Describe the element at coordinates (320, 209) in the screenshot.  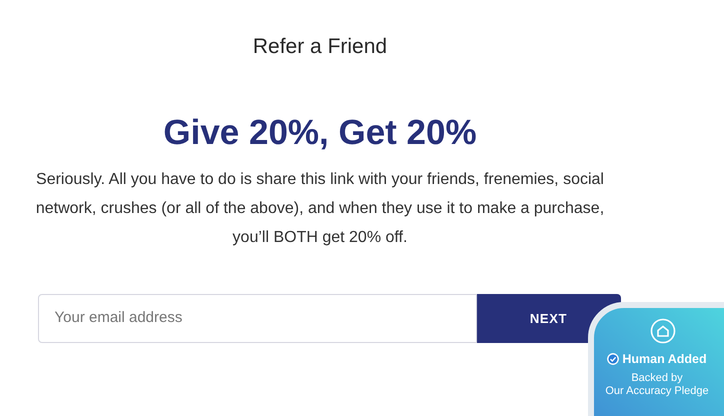
I see `description: Seriously. All you have to do is share this link with your friends, frenemies, social network, crushes (or all of the above), and when they use it to make a purchase, you’ll BOTH get 20% off.` at that location.